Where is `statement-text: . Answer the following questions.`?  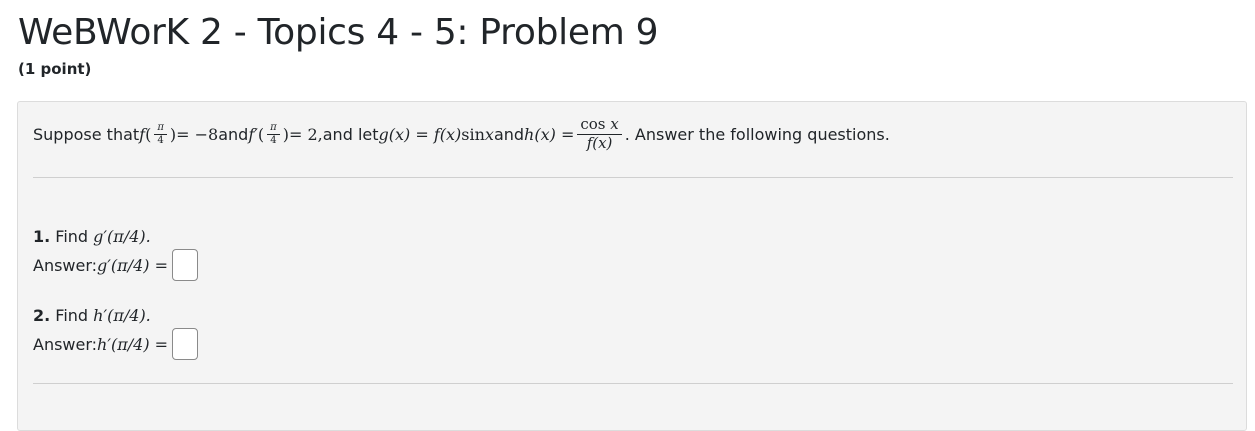
statement-text: . Answer the following questions. is located at coordinates (757, 134).